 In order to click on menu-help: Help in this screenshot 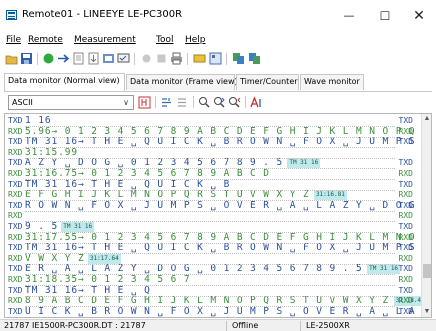, I will do `click(195, 40)`.